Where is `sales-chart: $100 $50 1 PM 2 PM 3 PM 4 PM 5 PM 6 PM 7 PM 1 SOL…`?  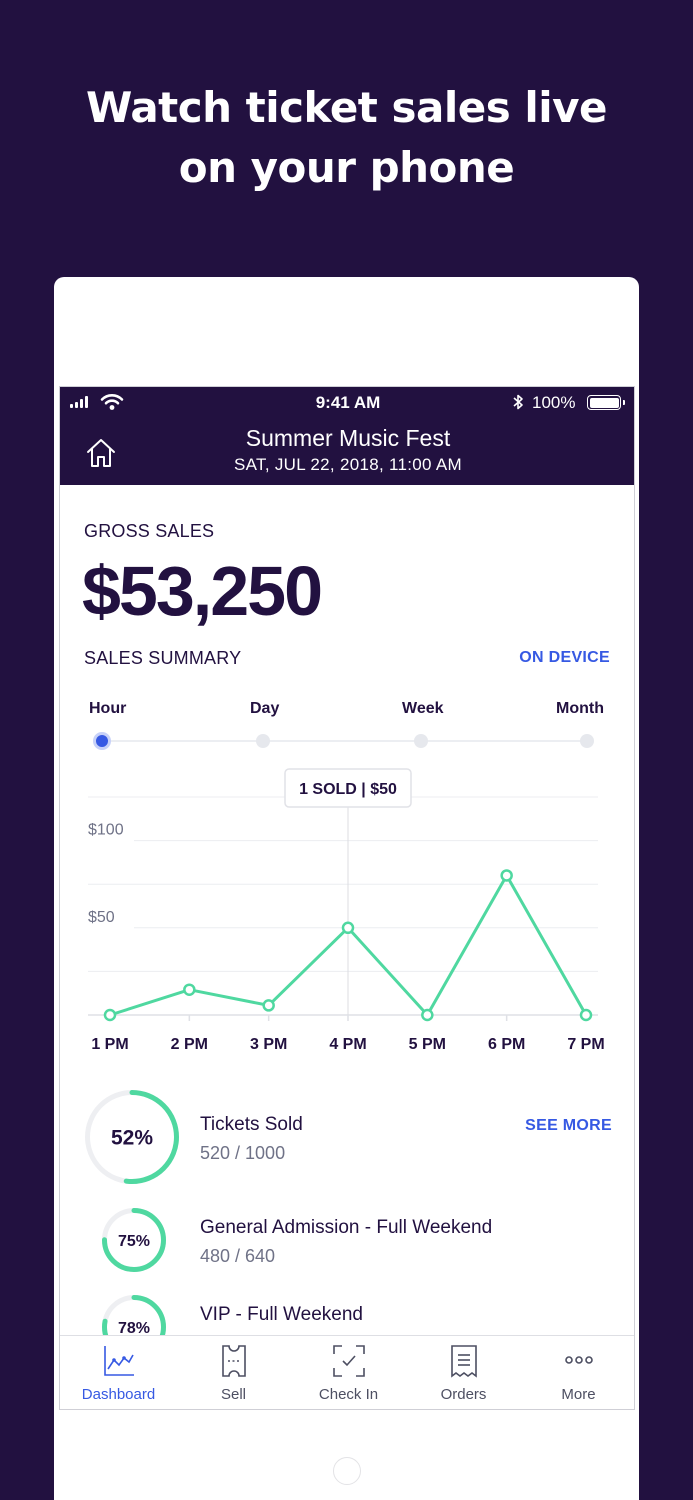
sales-chart: $100 $50 1 PM 2 PM 3 PM 4 PM 5 PM 6 PM 7 PM 1 SOL… is located at coordinates (345, 910).